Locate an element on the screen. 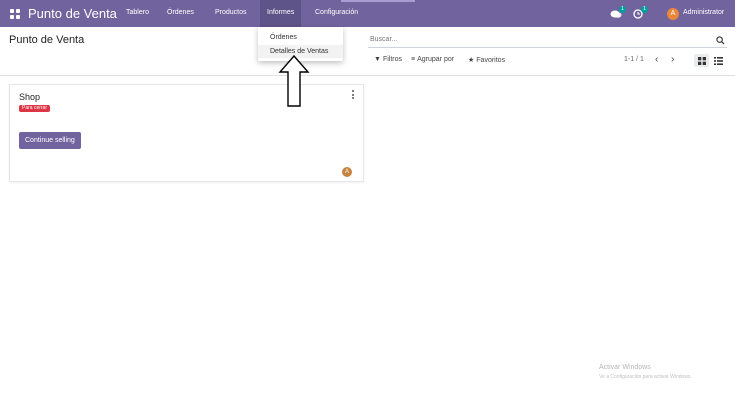 The height and width of the screenshot is (419, 735). more-options-icon is located at coordinates (353, 94).